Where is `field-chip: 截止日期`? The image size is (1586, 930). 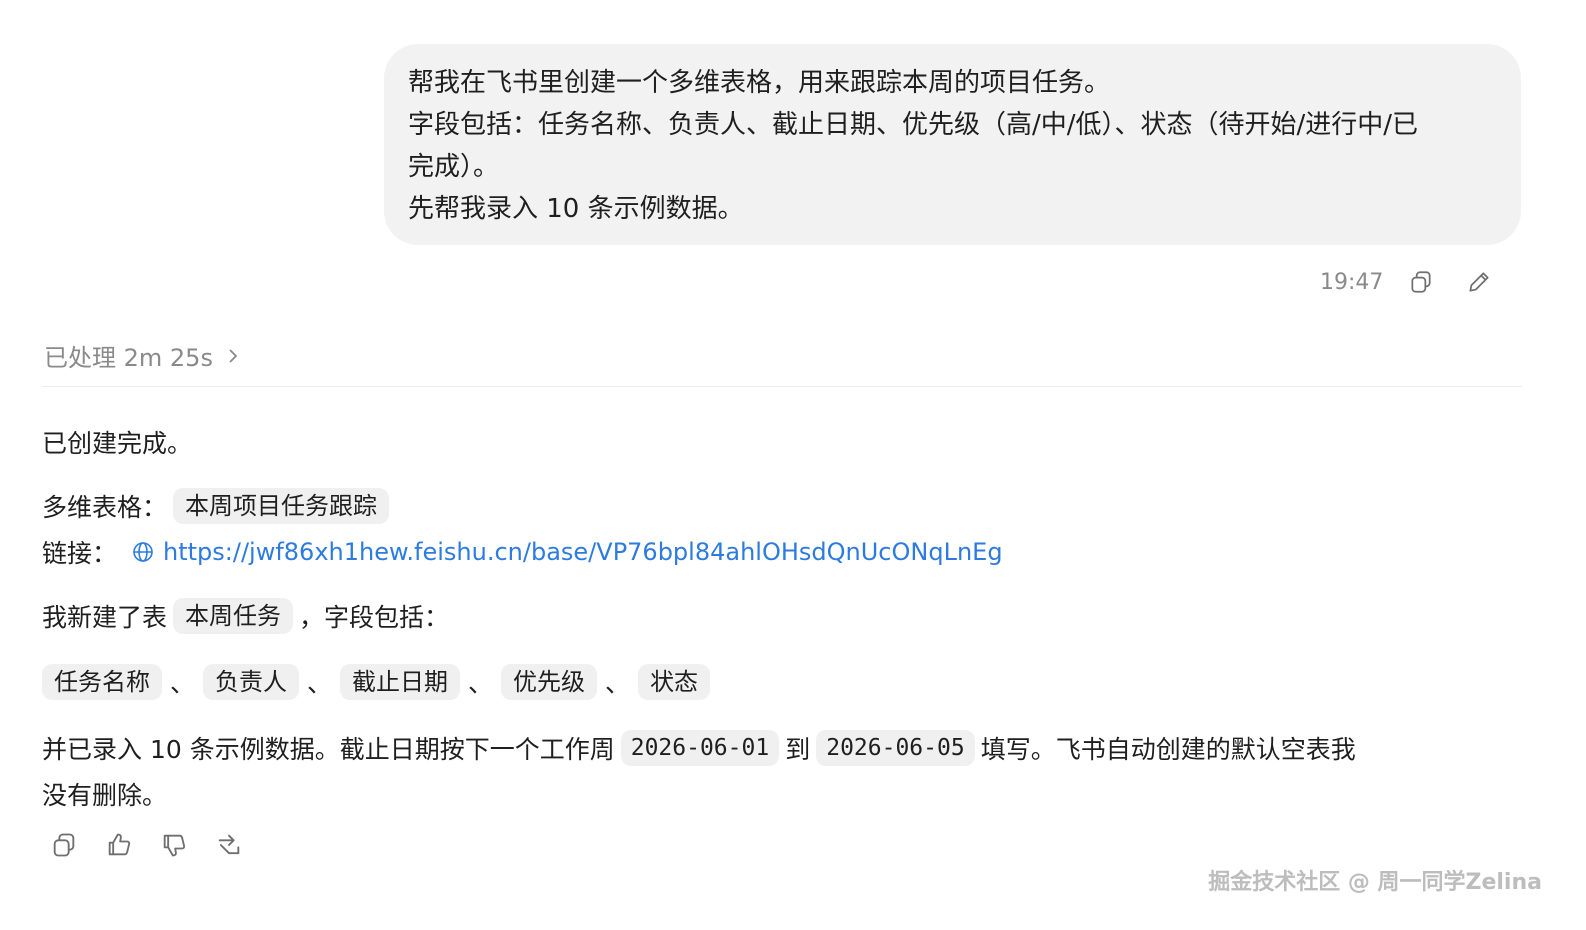 field-chip: 截止日期 is located at coordinates (400, 682).